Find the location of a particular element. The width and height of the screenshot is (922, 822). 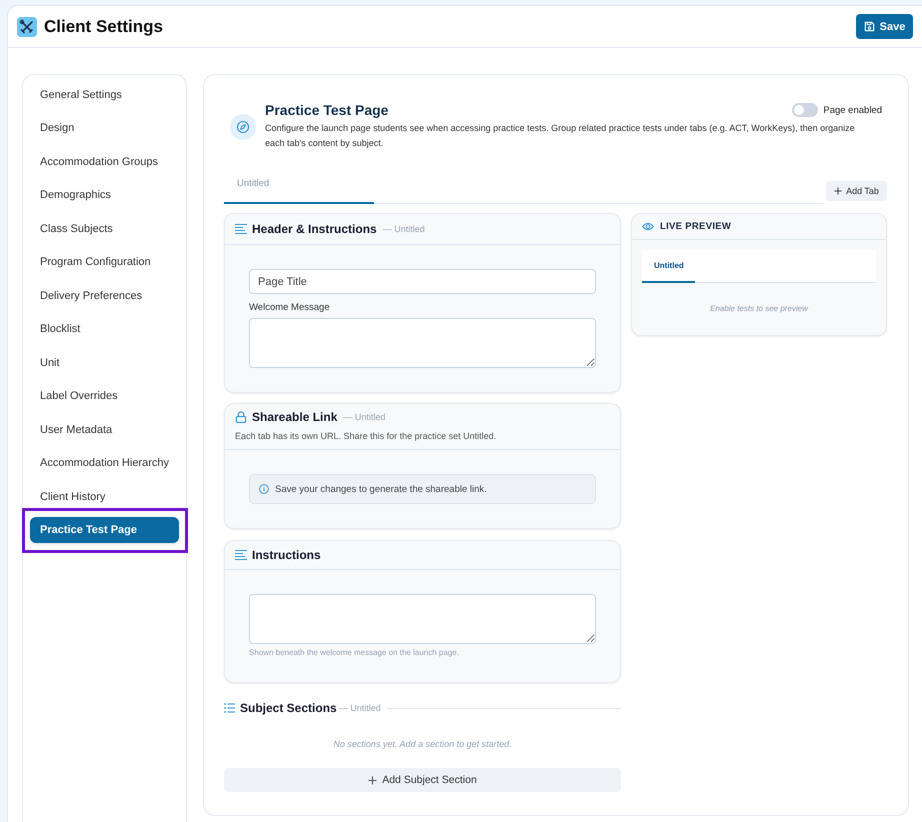

info-icon is located at coordinates (264, 489).